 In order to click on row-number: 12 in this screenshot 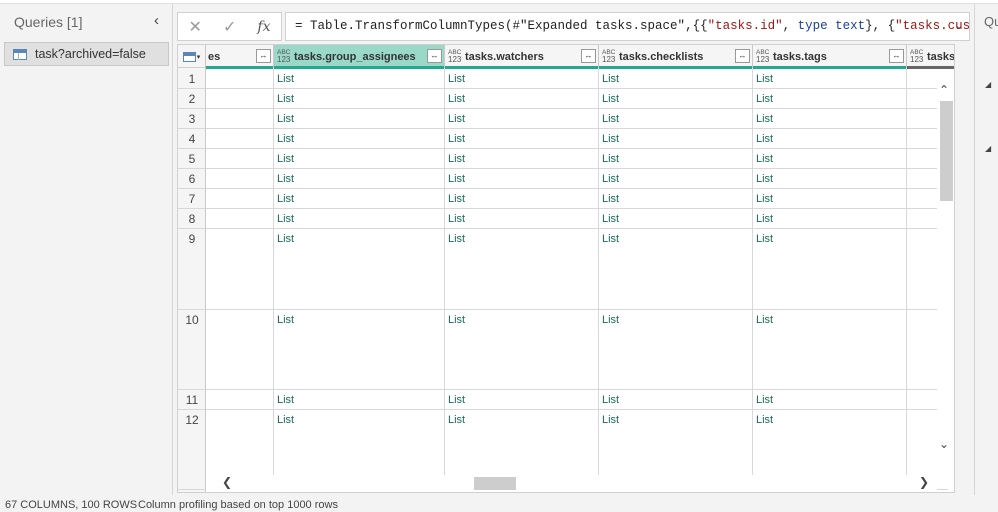, I will do `click(192, 418)`.